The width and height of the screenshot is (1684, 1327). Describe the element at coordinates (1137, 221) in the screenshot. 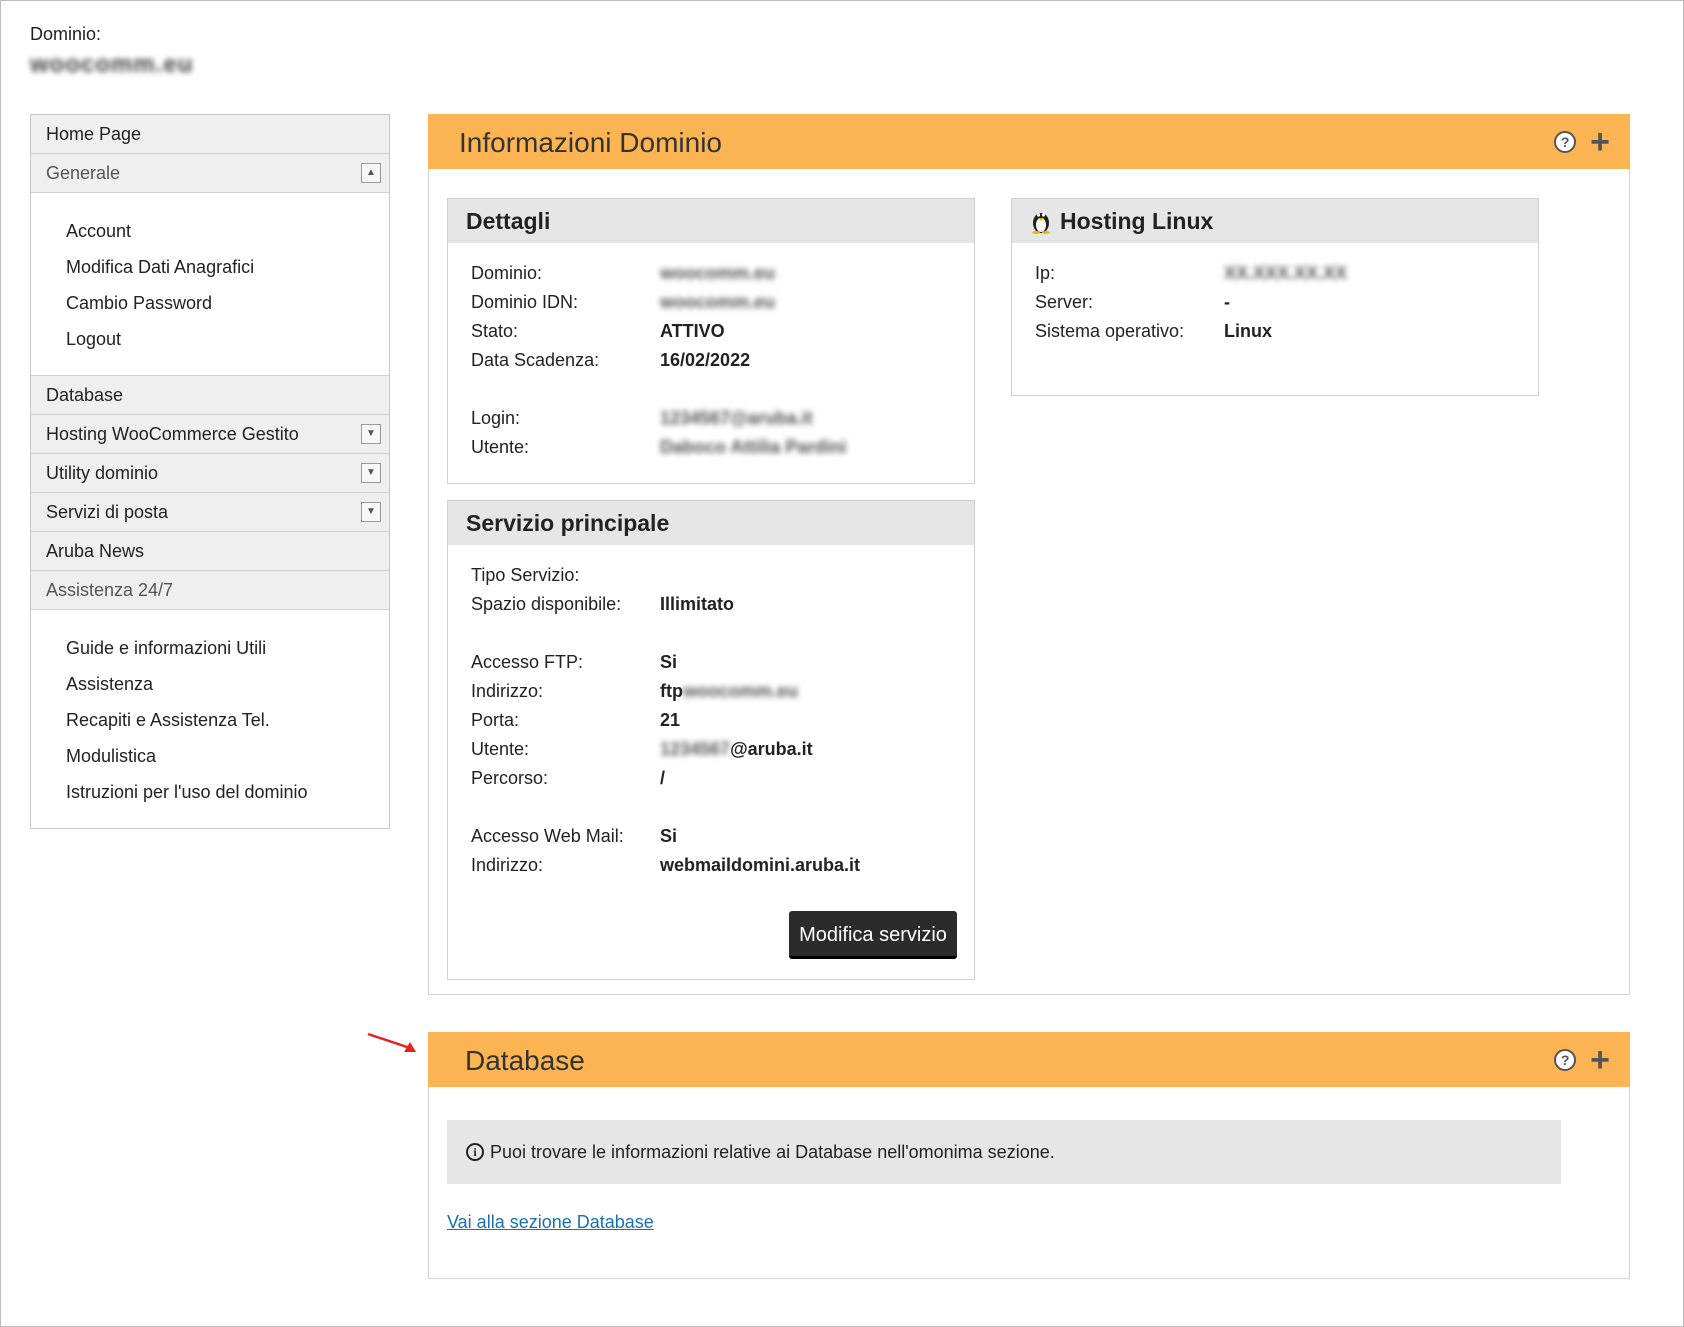

I see `box-title-text: Hosting Linux` at that location.